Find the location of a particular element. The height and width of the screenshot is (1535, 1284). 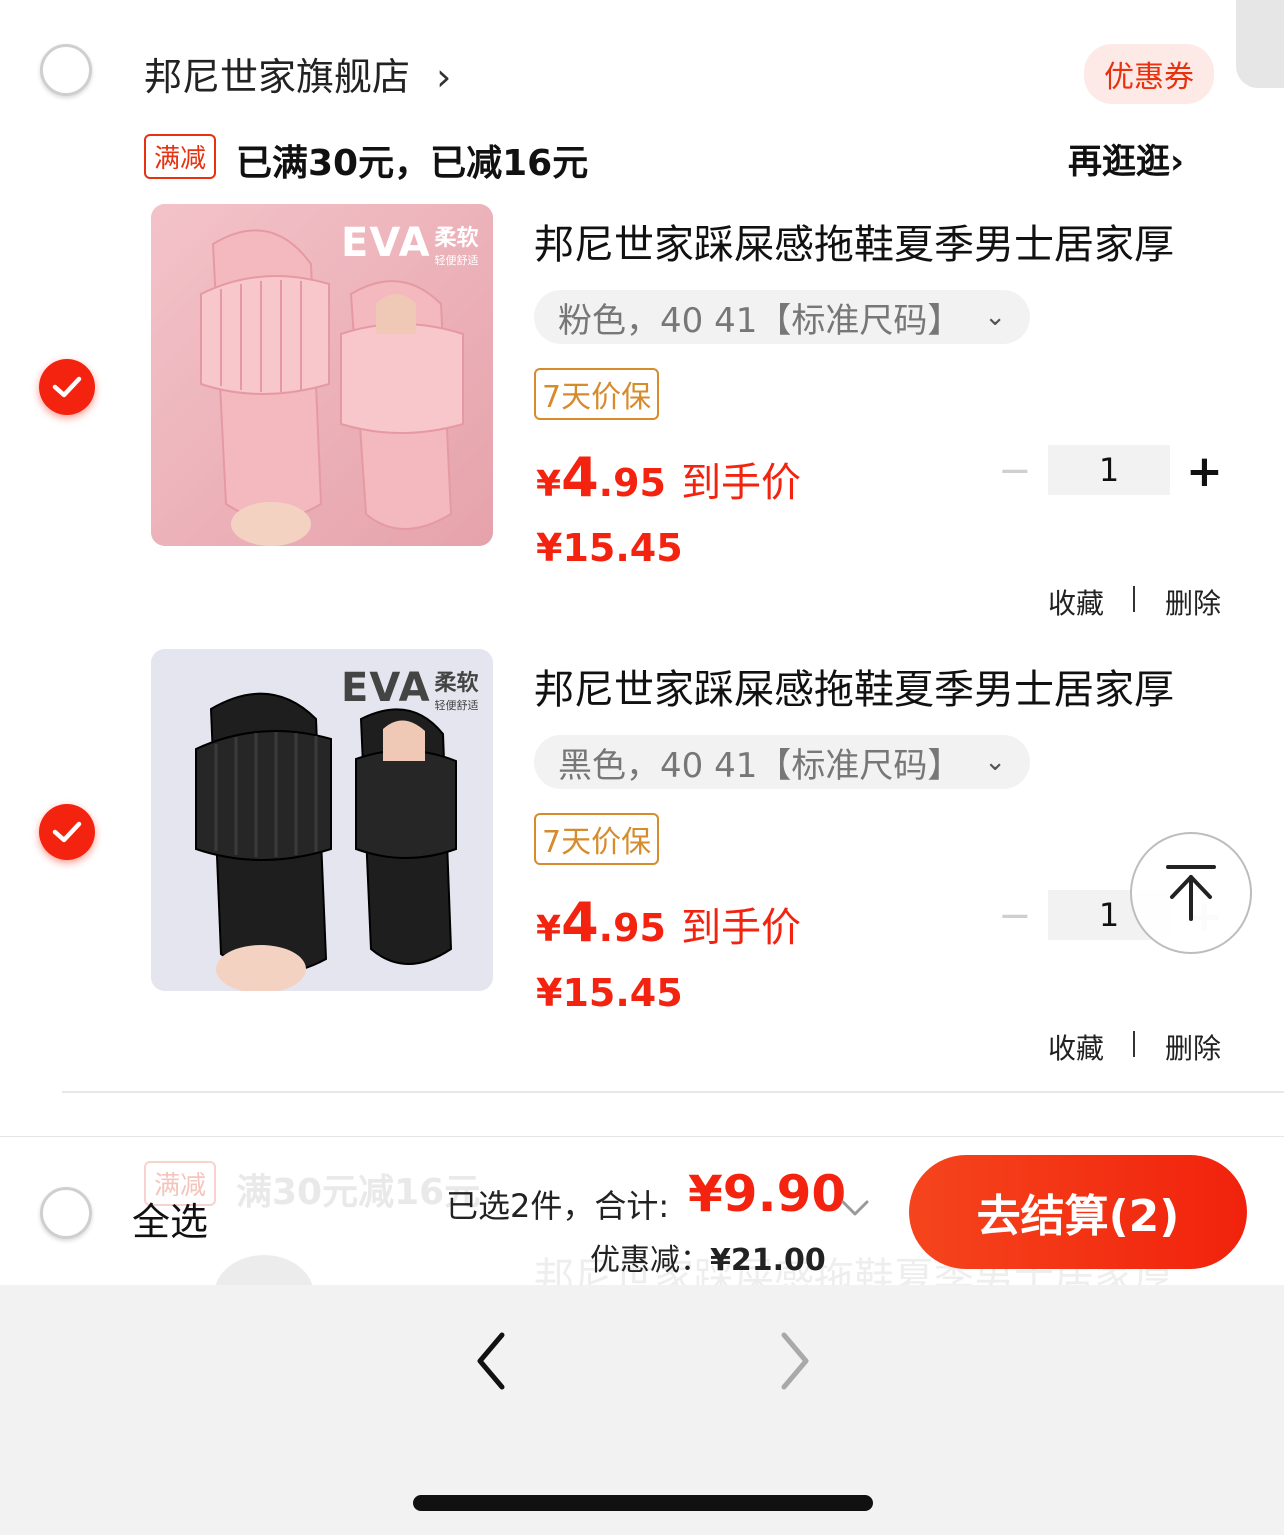

back-to-top-button is located at coordinates (1191, 893).